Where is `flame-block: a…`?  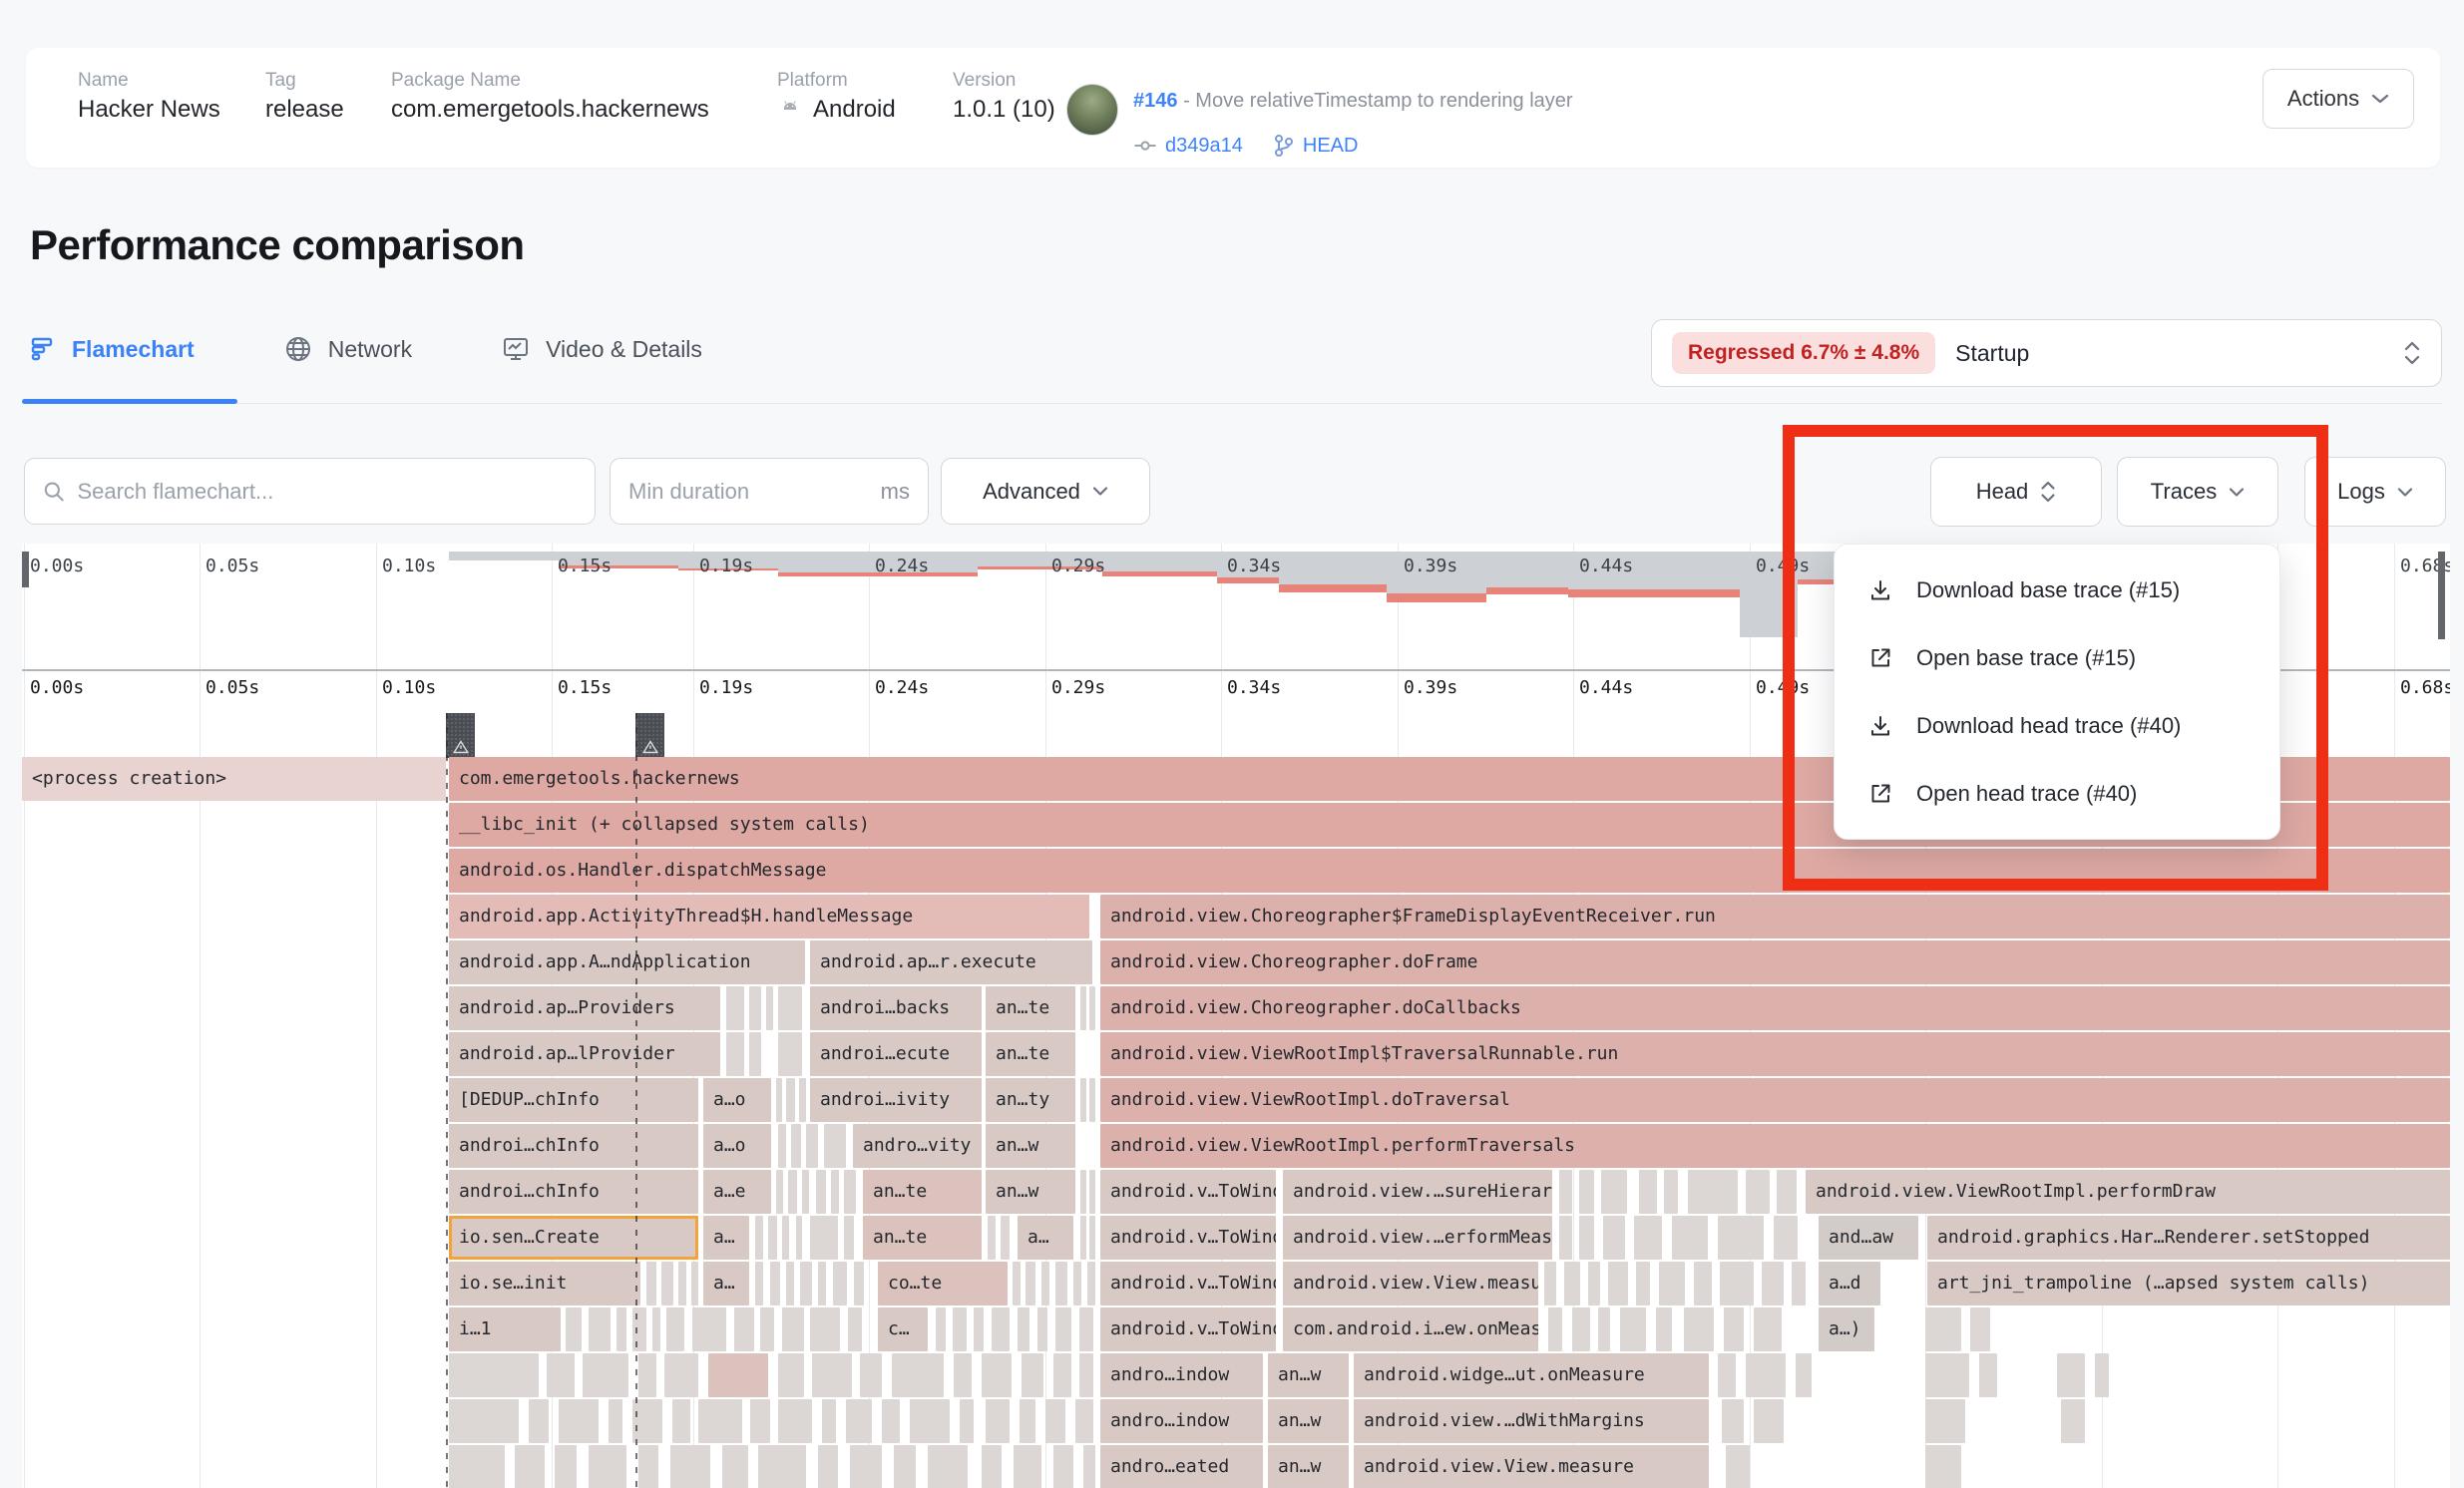 flame-block: a… is located at coordinates (1045, 1238).